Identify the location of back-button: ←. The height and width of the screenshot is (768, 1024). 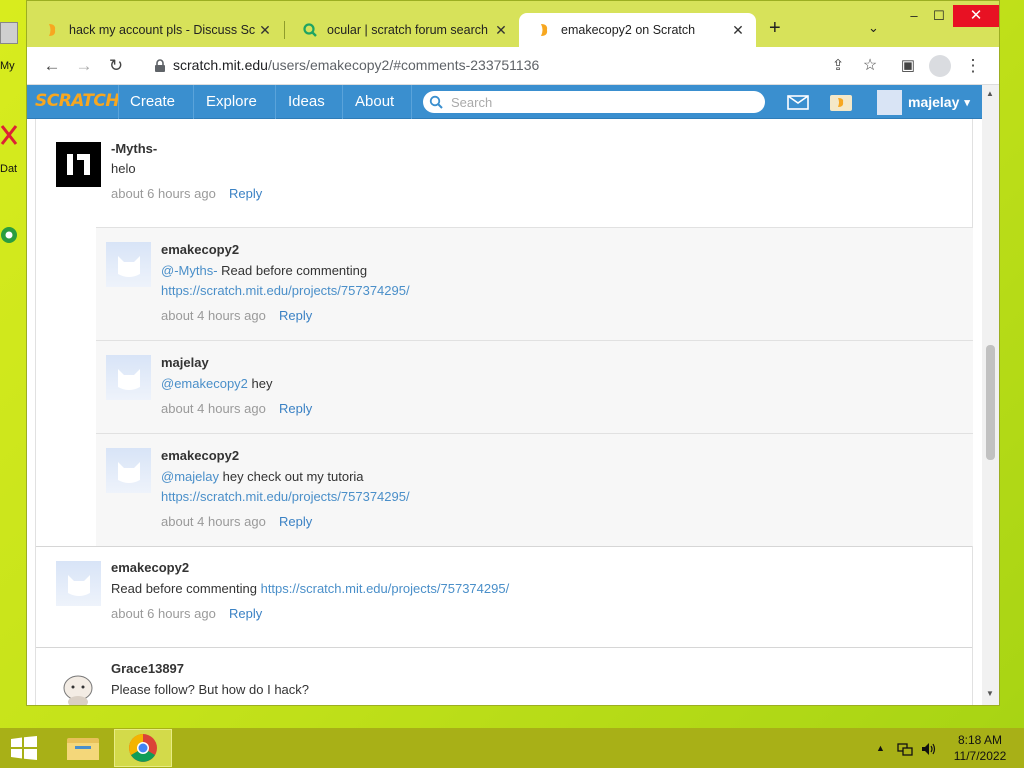
(52, 66).